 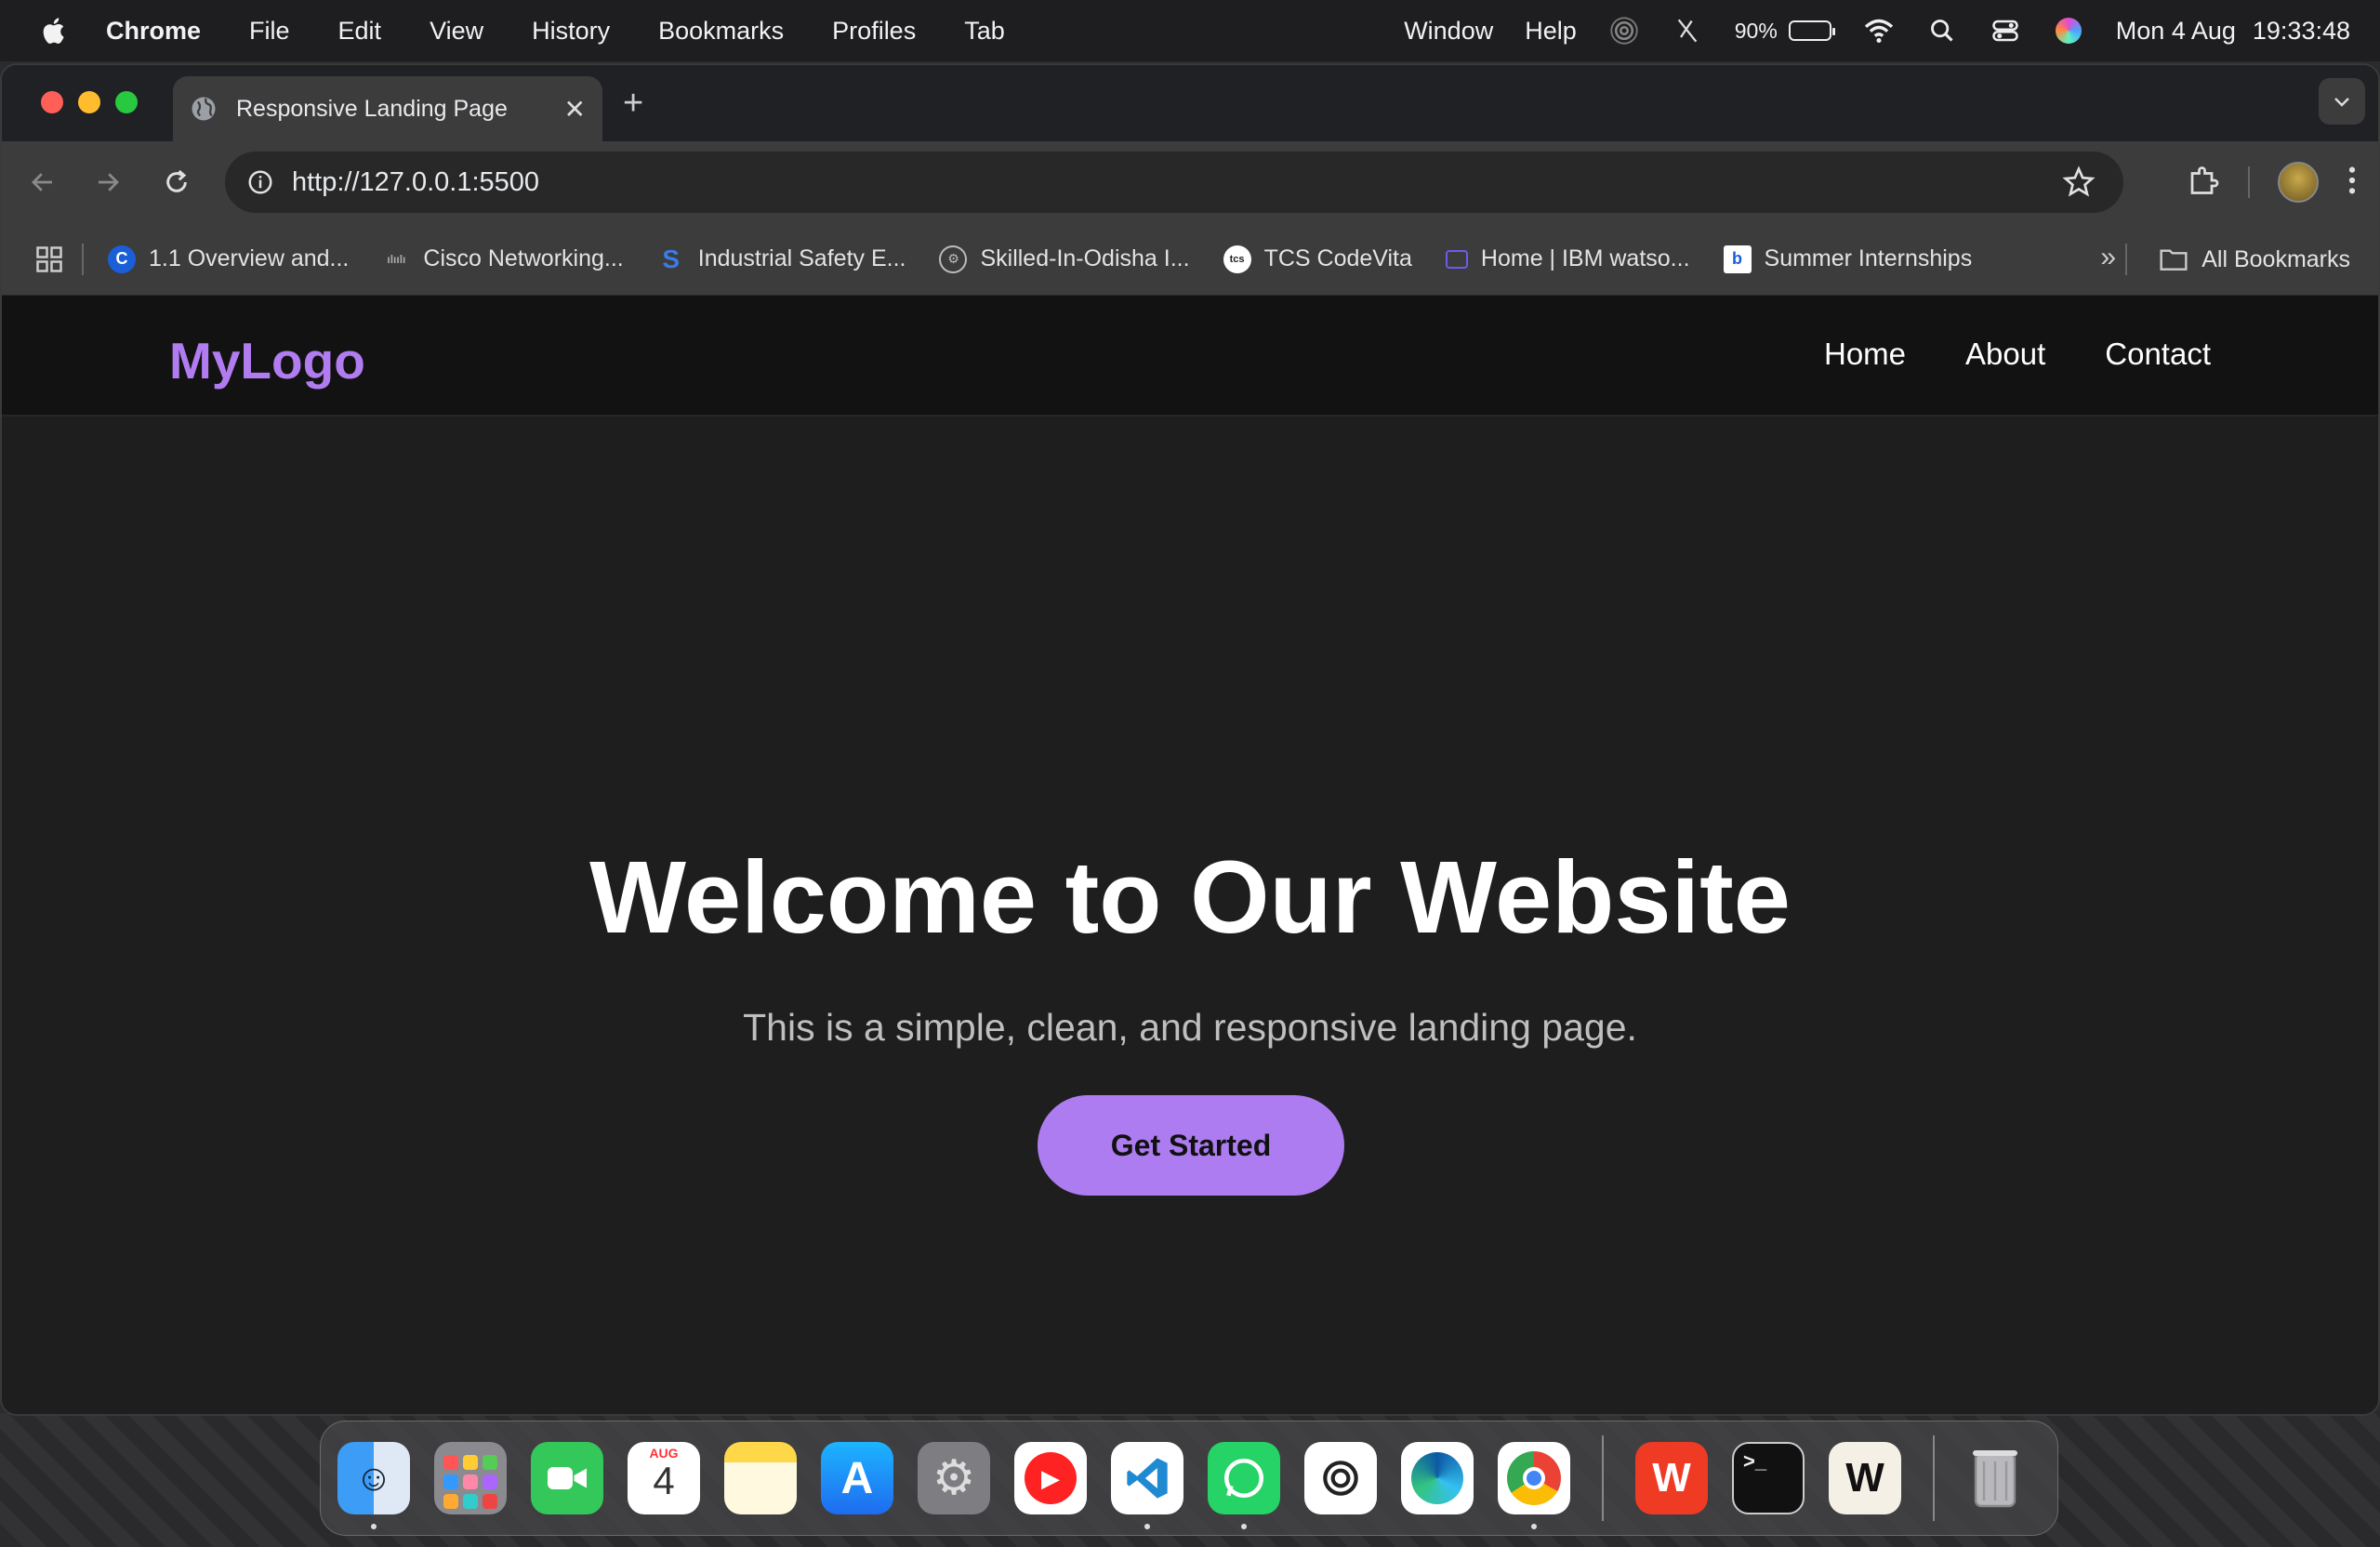 What do you see at coordinates (2352, 183) in the screenshot?
I see `more-menu-icon` at bounding box center [2352, 183].